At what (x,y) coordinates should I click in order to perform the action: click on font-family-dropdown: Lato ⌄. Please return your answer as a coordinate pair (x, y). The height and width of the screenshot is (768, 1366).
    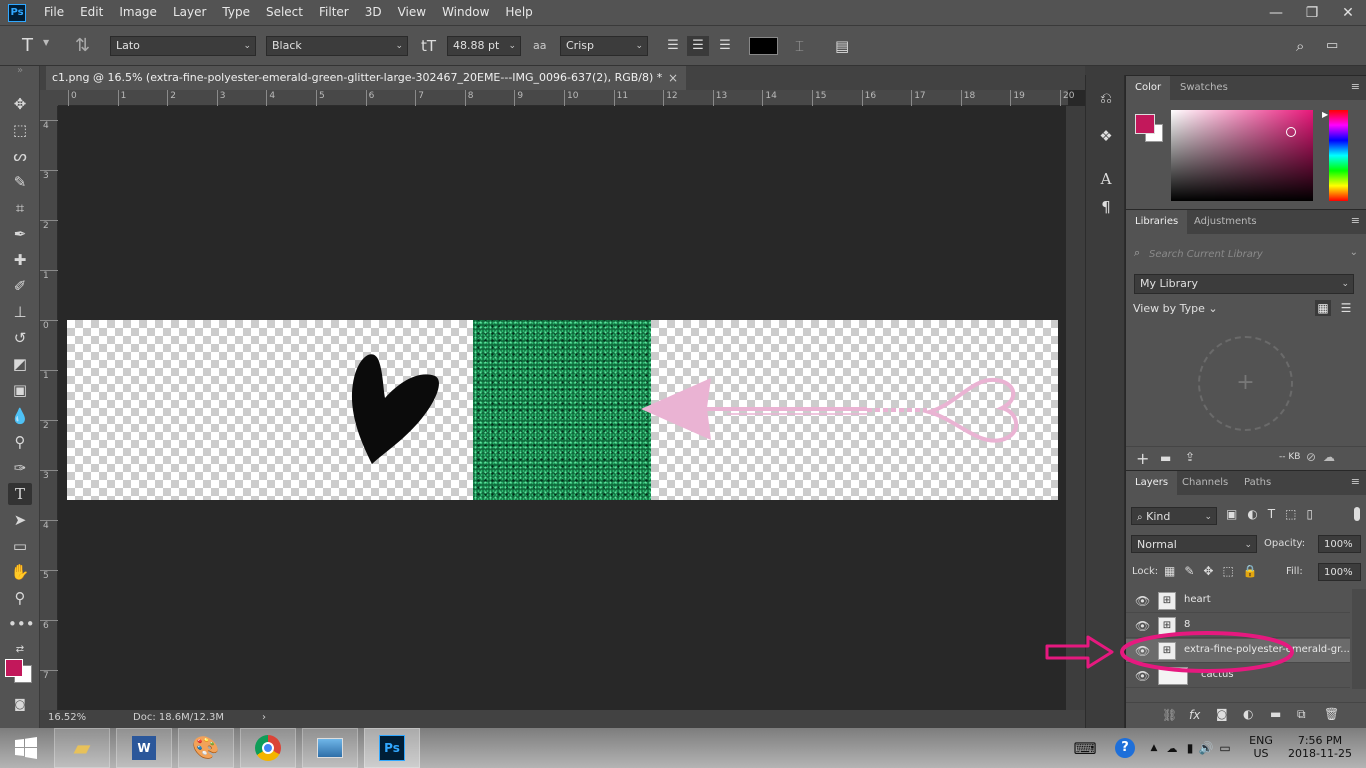
    Looking at the image, I should click on (183, 46).